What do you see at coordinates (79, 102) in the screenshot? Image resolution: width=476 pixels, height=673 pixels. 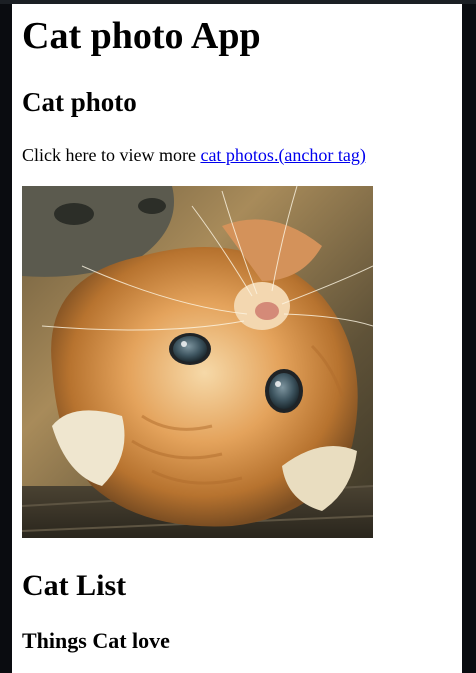 I see `cat-photo-heading: Cat photo` at bounding box center [79, 102].